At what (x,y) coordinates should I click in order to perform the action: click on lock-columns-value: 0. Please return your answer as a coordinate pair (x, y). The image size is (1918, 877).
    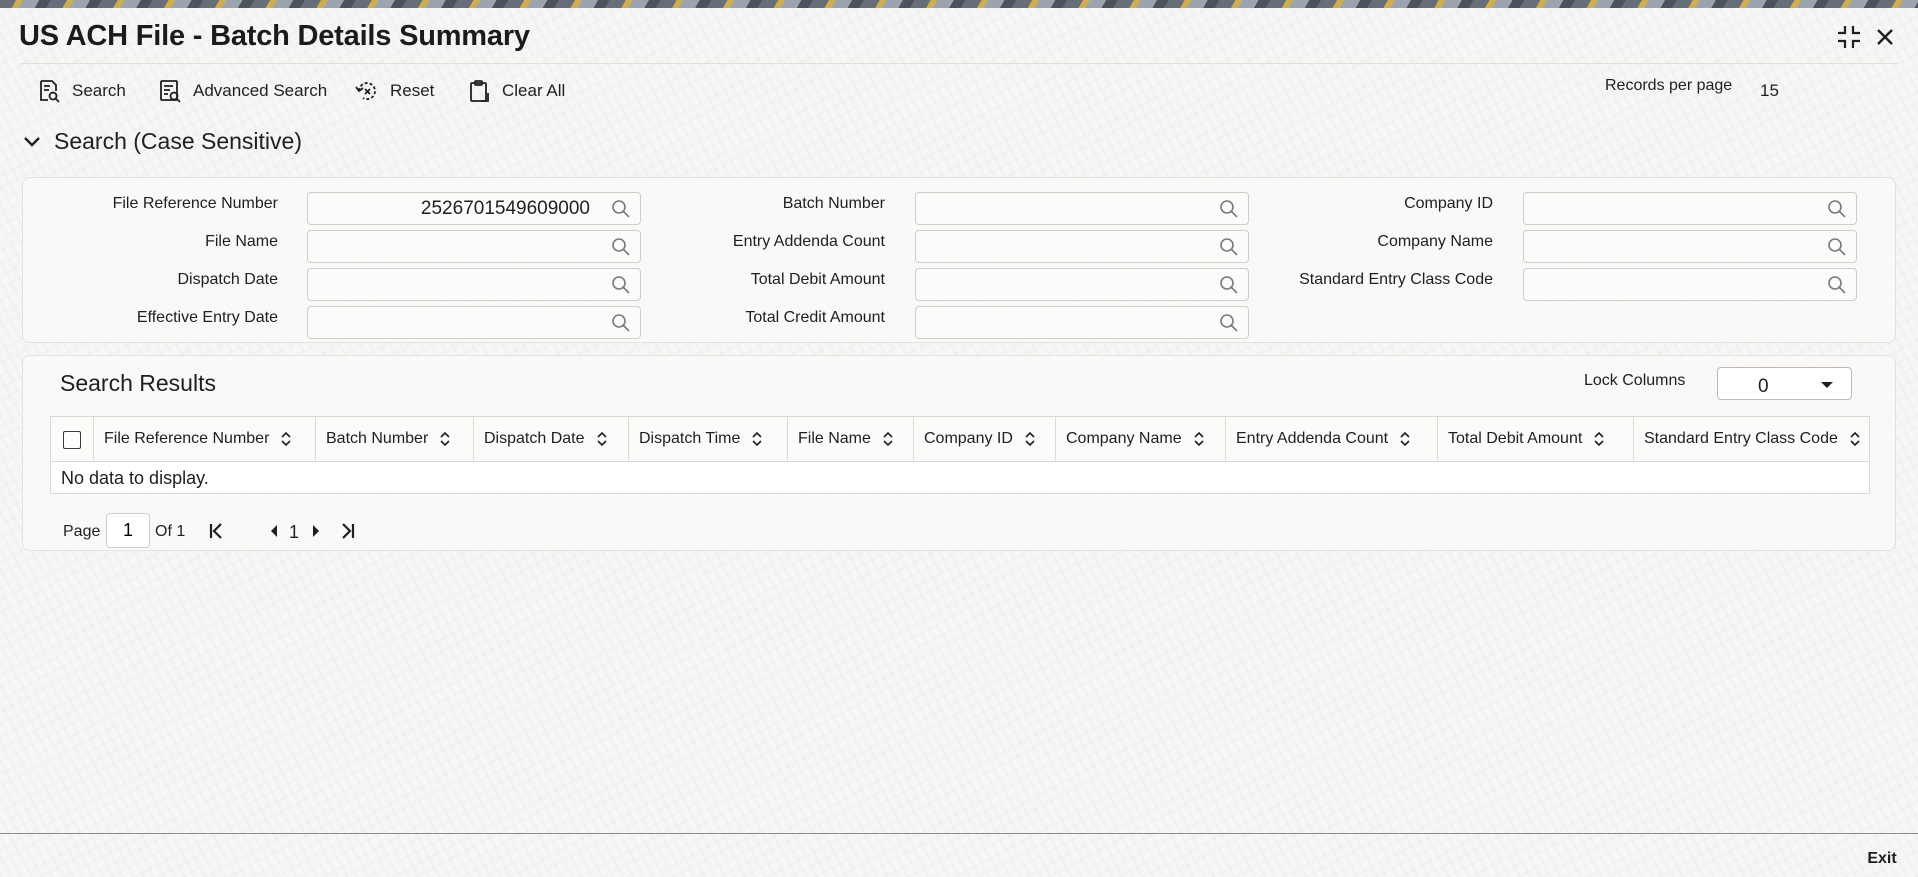
    Looking at the image, I should click on (1763, 386).